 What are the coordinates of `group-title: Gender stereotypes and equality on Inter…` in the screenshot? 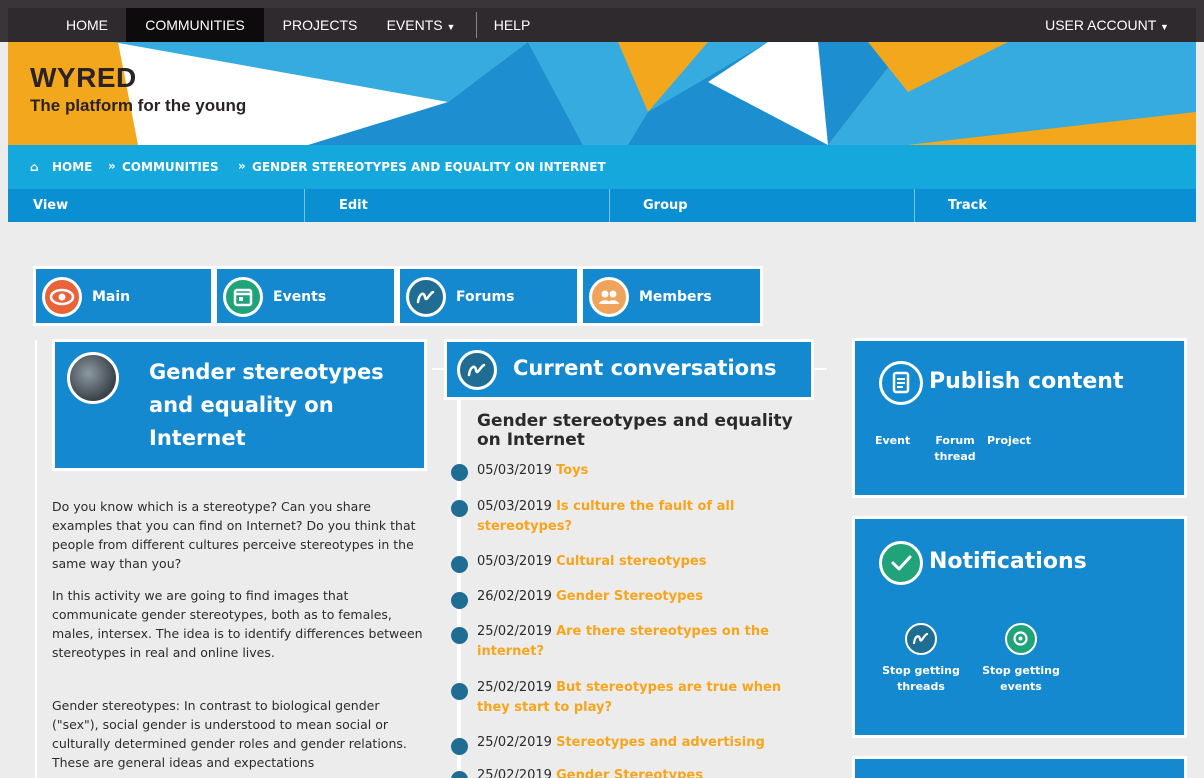 It's located at (266, 405).